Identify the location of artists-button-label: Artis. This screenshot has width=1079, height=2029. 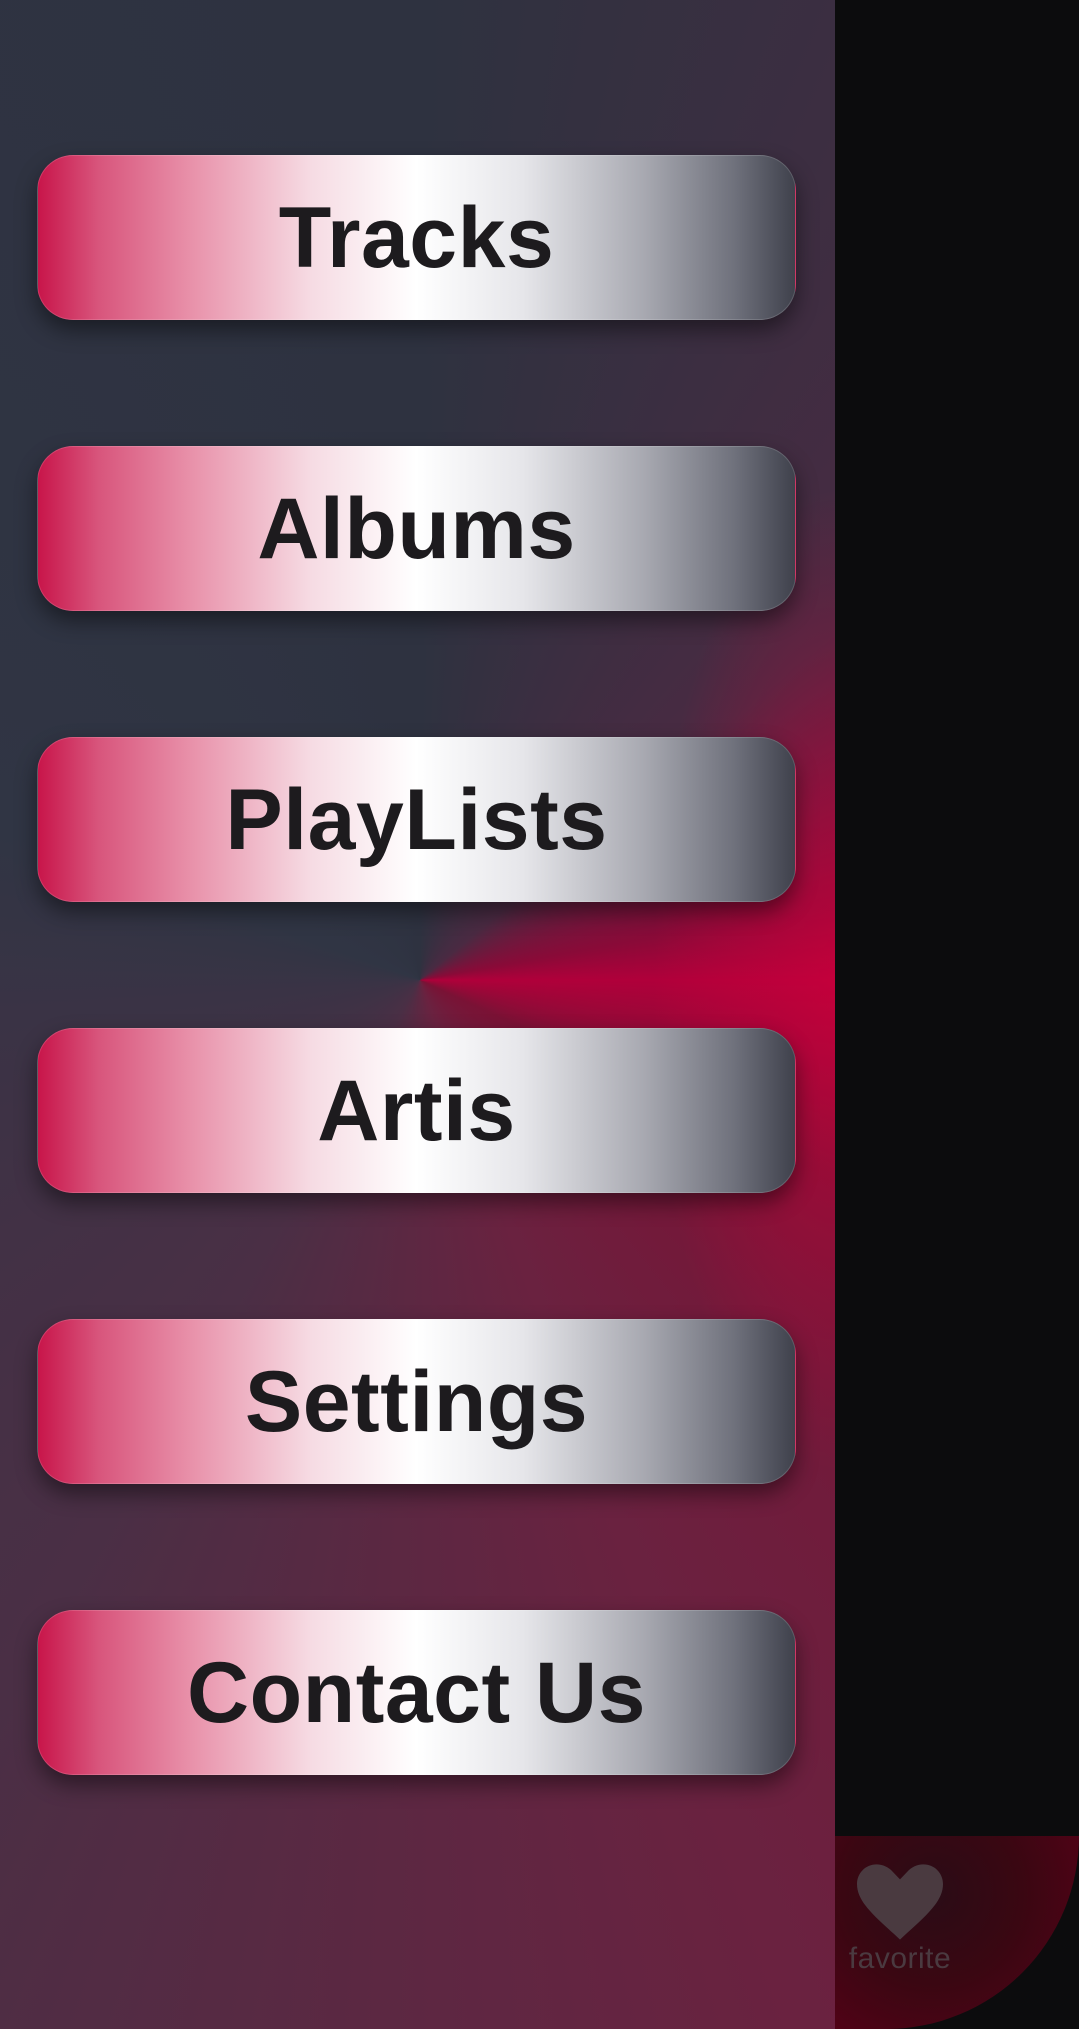
(416, 1110).